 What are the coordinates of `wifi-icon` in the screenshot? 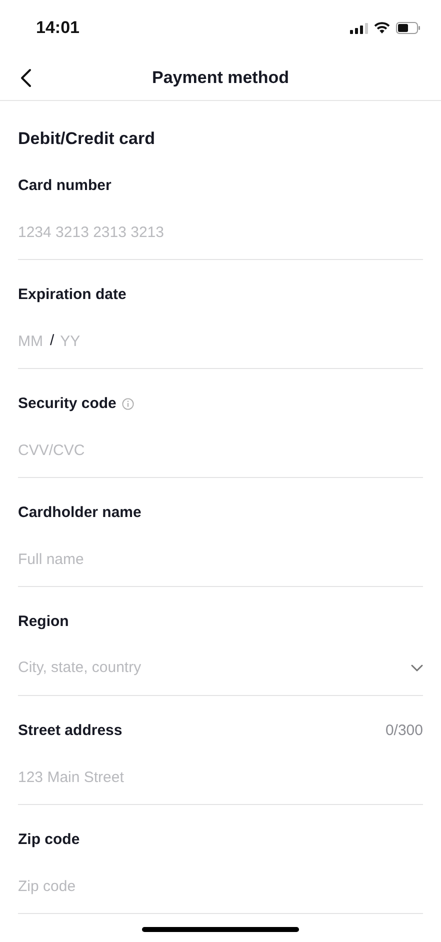 It's located at (382, 28).